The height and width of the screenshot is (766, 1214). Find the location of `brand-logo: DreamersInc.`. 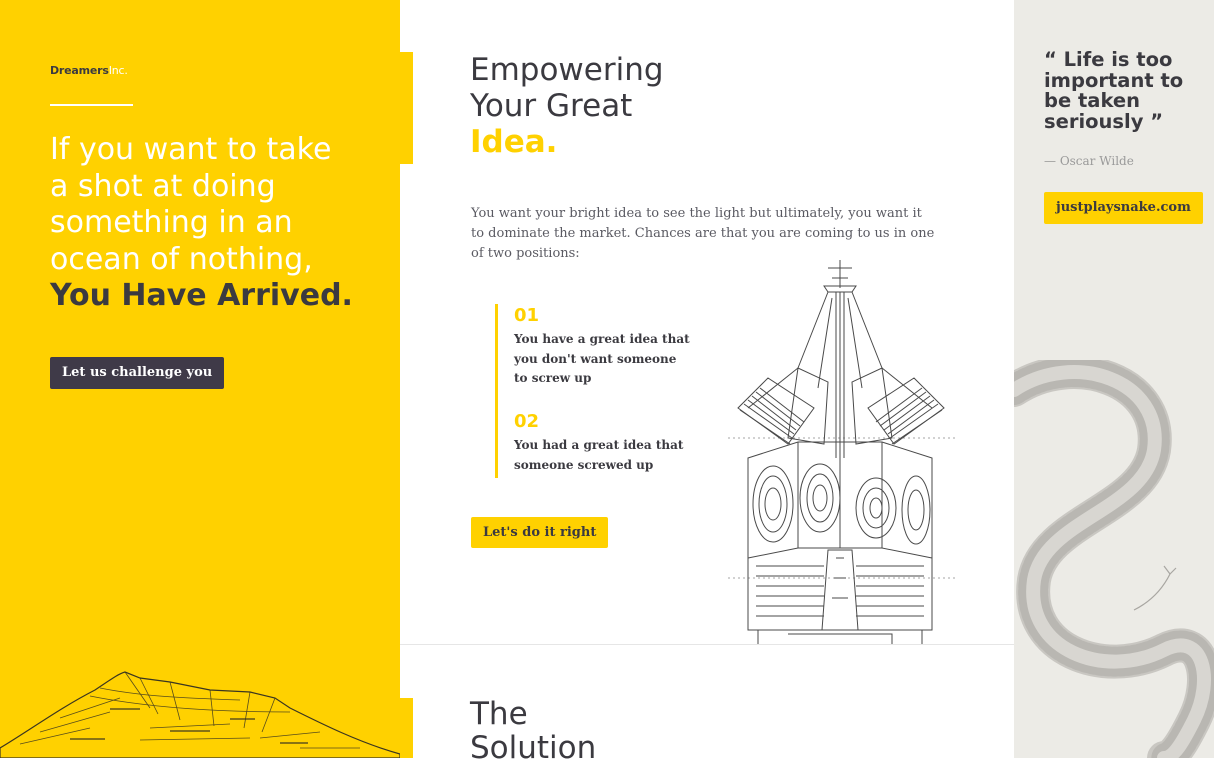

brand-logo: DreamersInc. is located at coordinates (89, 70).